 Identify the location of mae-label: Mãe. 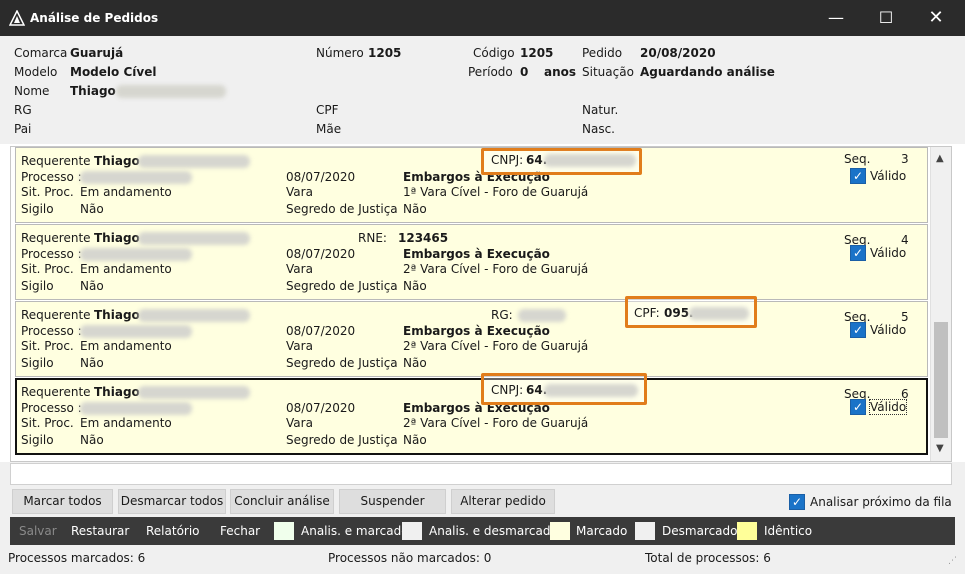
(329, 129).